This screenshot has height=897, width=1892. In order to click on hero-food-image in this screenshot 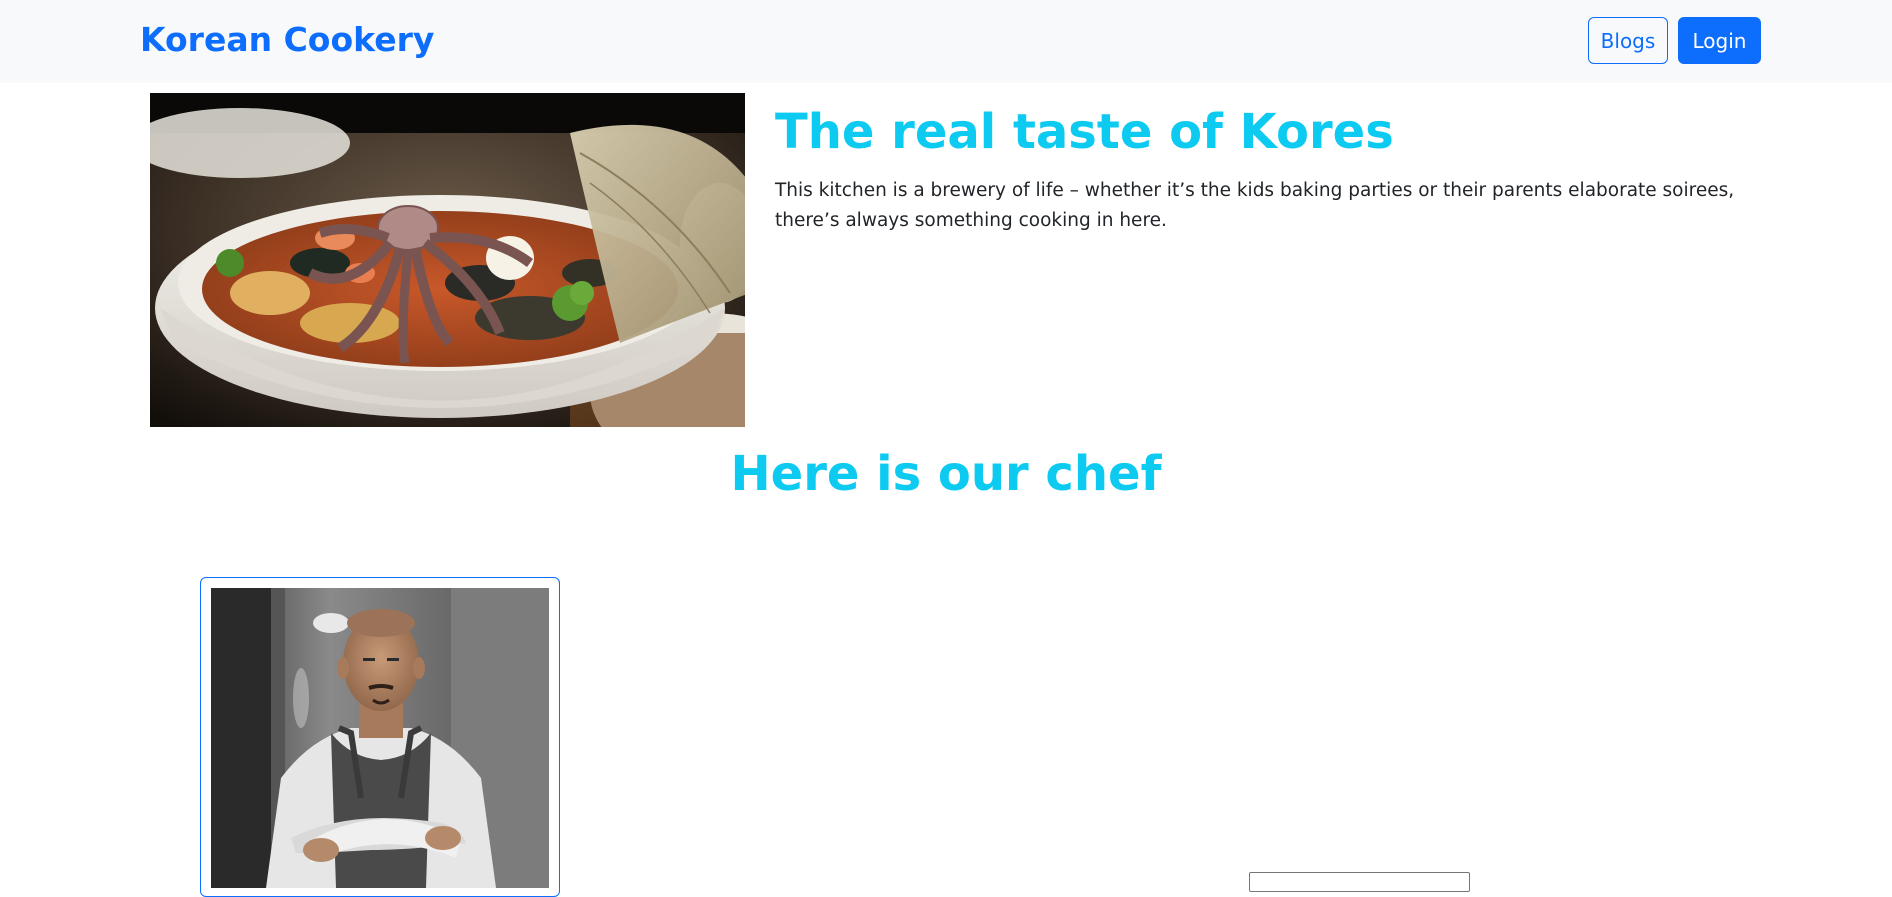, I will do `click(447, 260)`.